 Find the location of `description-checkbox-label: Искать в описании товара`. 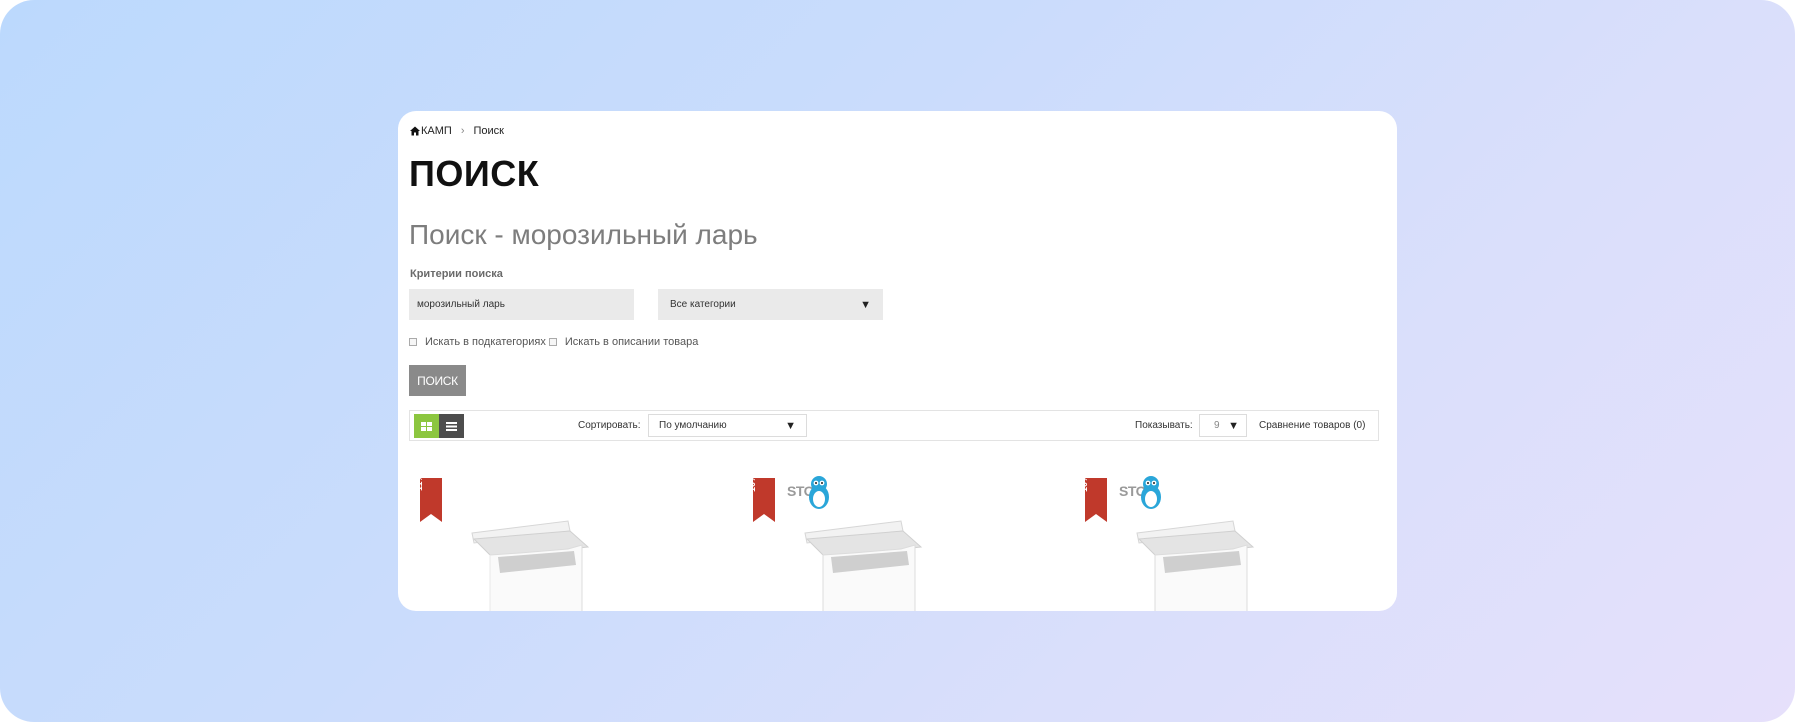

description-checkbox-label: Искать в описании товара is located at coordinates (631, 342).